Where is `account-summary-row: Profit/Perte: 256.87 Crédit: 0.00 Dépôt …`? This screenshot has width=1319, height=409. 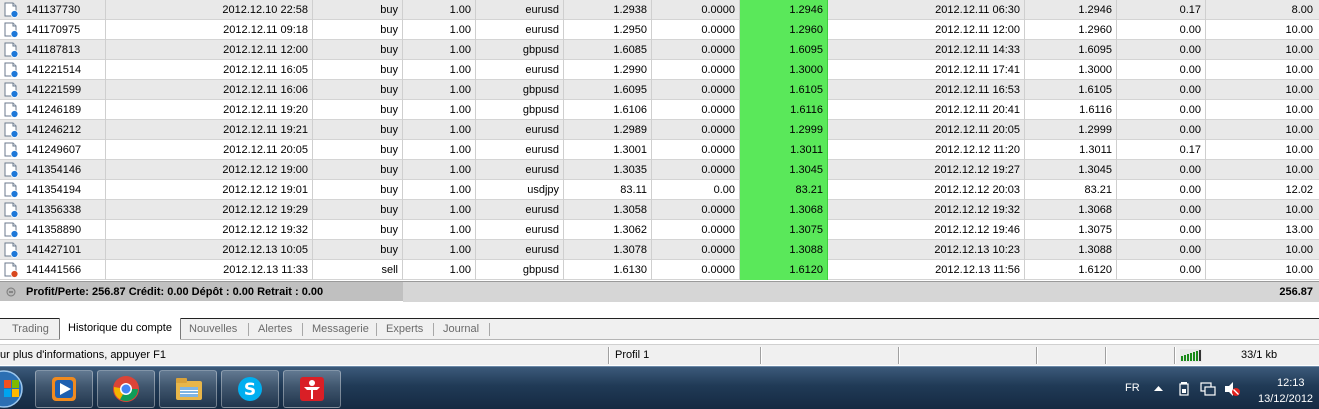 account-summary-row: Profit/Perte: 256.87 Crédit: 0.00 Dépôt … is located at coordinates (659, 291).